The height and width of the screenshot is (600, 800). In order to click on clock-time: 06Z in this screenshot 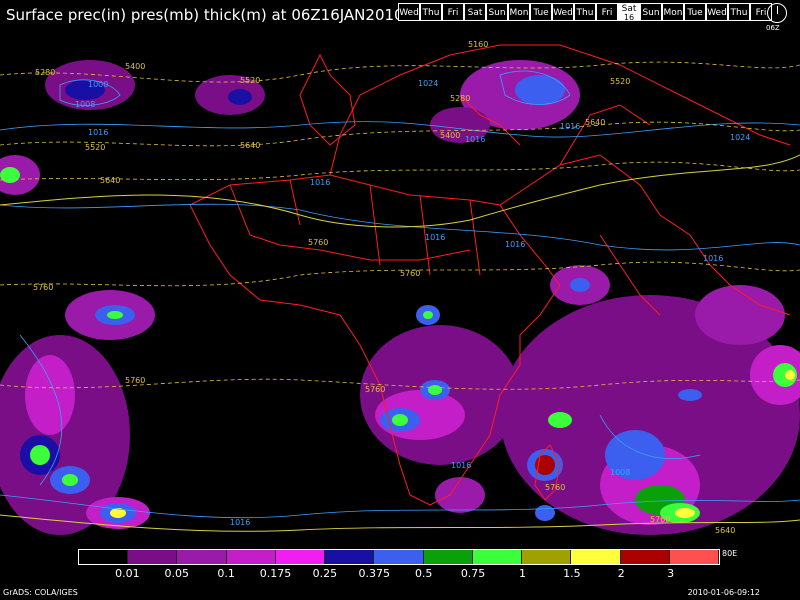, I will do `click(773, 28)`.